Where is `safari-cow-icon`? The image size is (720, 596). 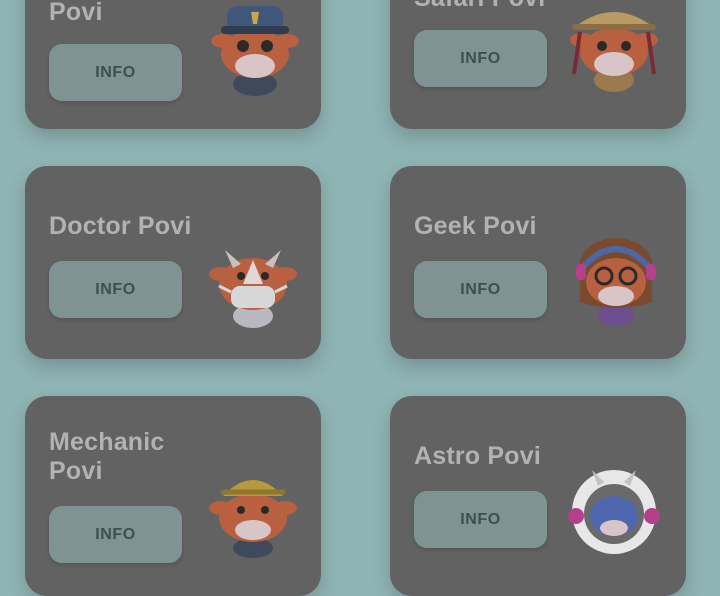
safari-cow-icon is located at coordinates (614, 52).